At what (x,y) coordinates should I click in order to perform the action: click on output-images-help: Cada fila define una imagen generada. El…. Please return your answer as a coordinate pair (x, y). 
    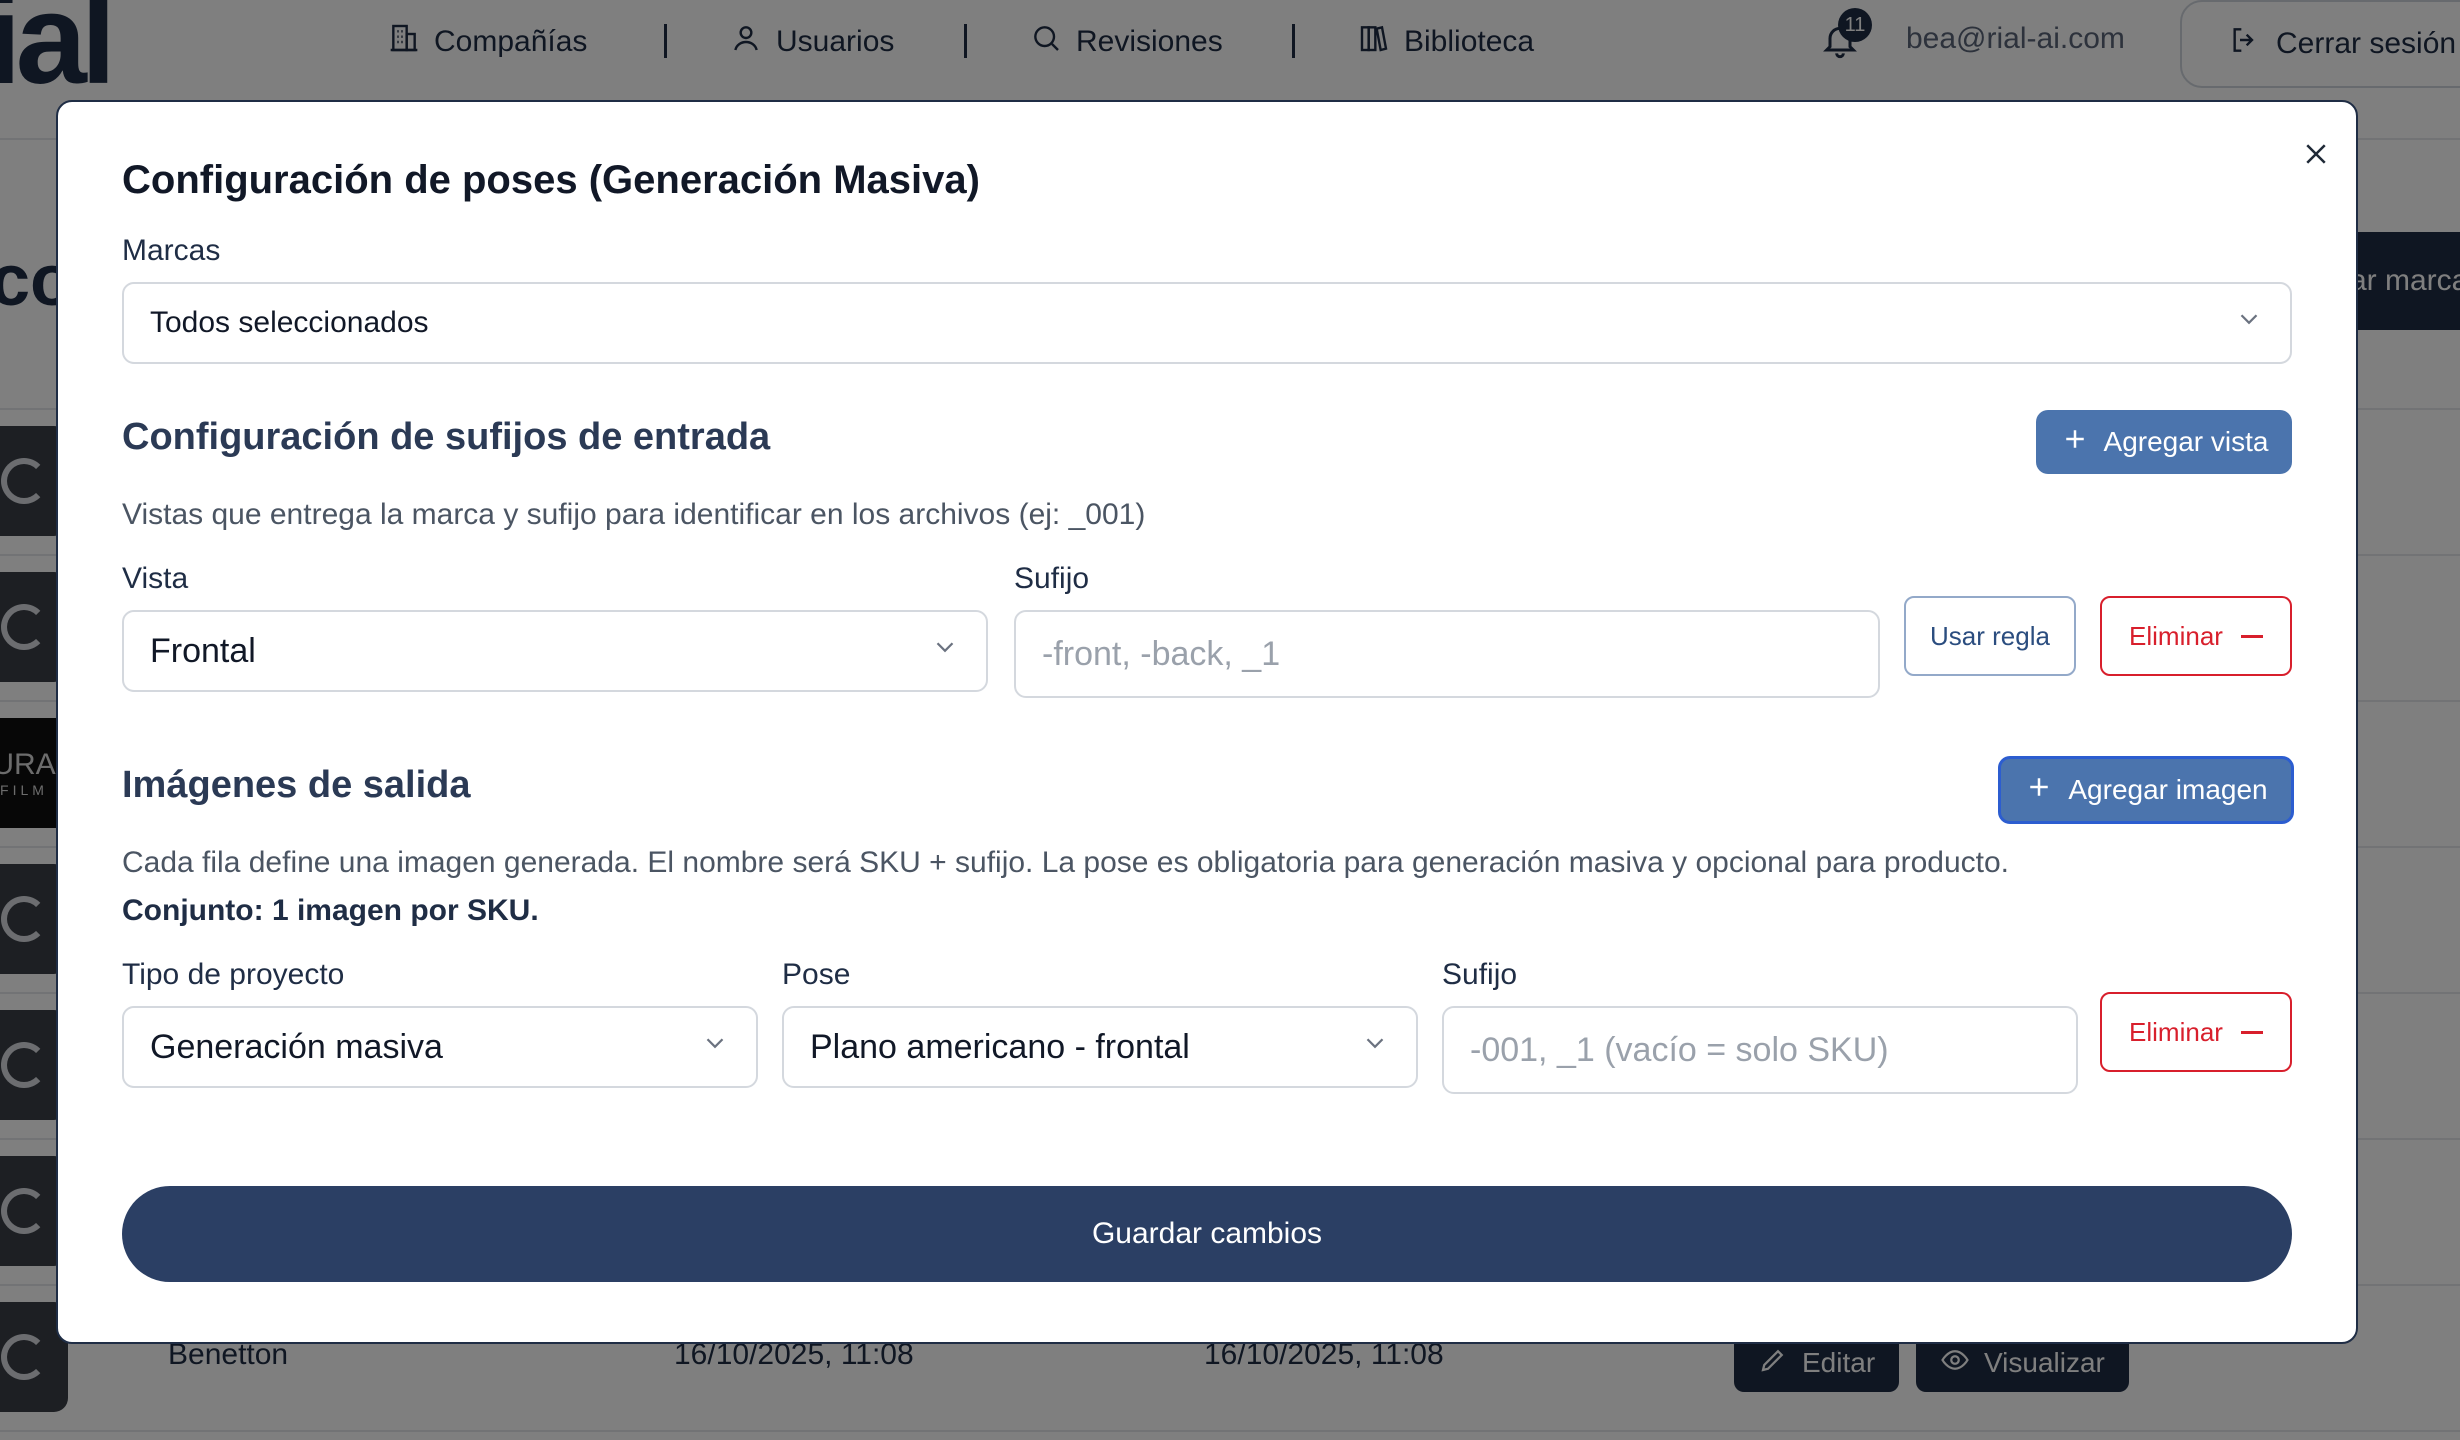
    Looking at the image, I should click on (1065, 862).